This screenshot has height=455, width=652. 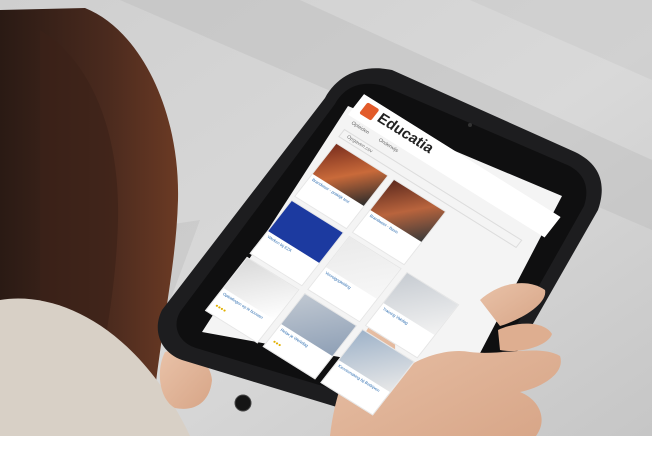 What do you see at coordinates (220, 308) in the screenshot?
I see `rating-stars: ●●●●` at bounding box center [220, 308].